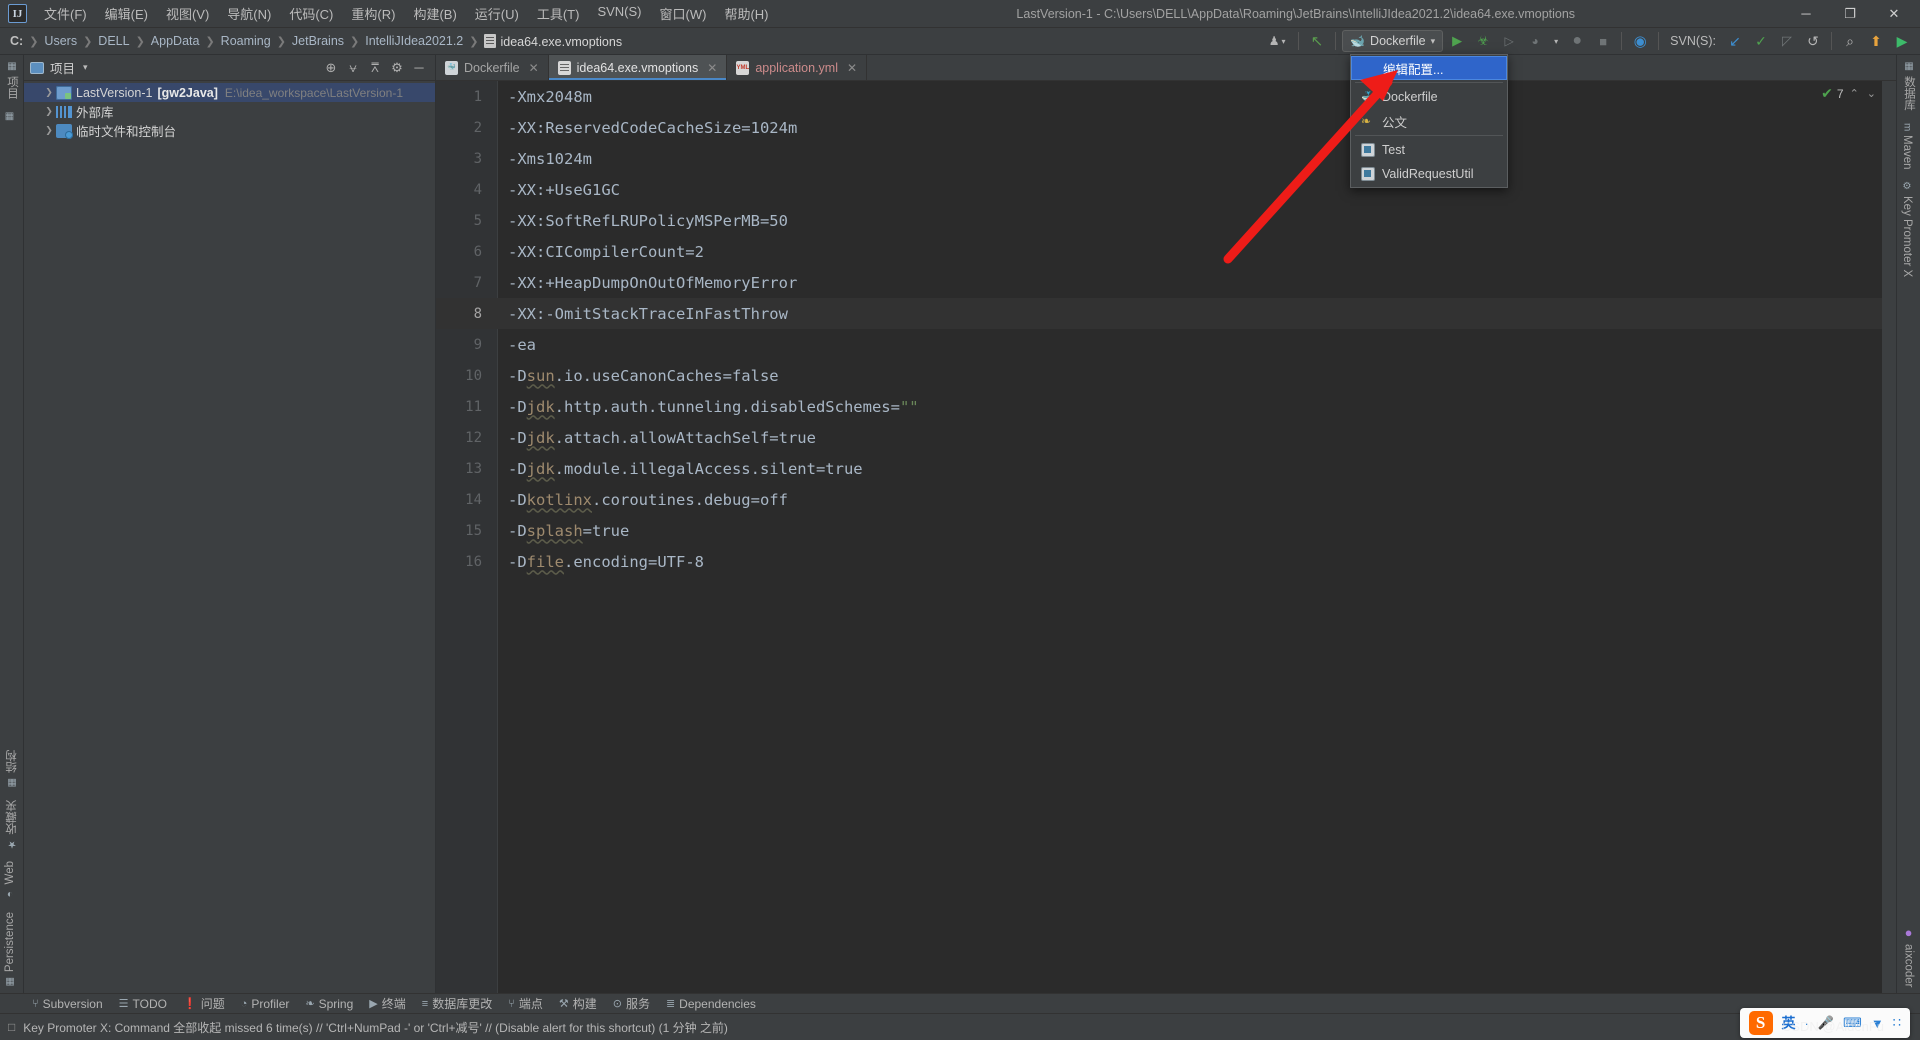 The width and height of the screenshot is (1920, 1040). What do you see at coordinates (797, 67) in the screenshot?
I see `editor-tab-2: YML application.yml ✕` at bounding box center [797, 67].